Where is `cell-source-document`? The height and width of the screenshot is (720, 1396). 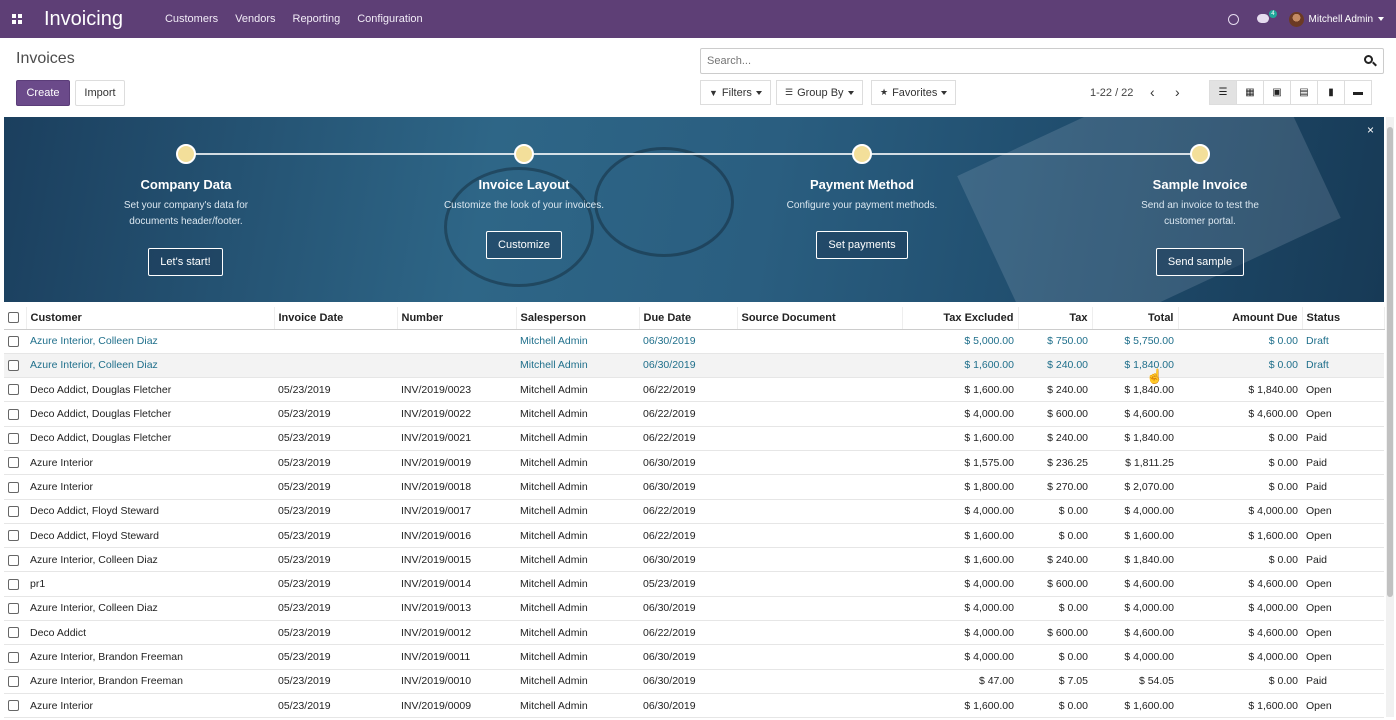 cell-source-document is located at coordinates (819, 536).